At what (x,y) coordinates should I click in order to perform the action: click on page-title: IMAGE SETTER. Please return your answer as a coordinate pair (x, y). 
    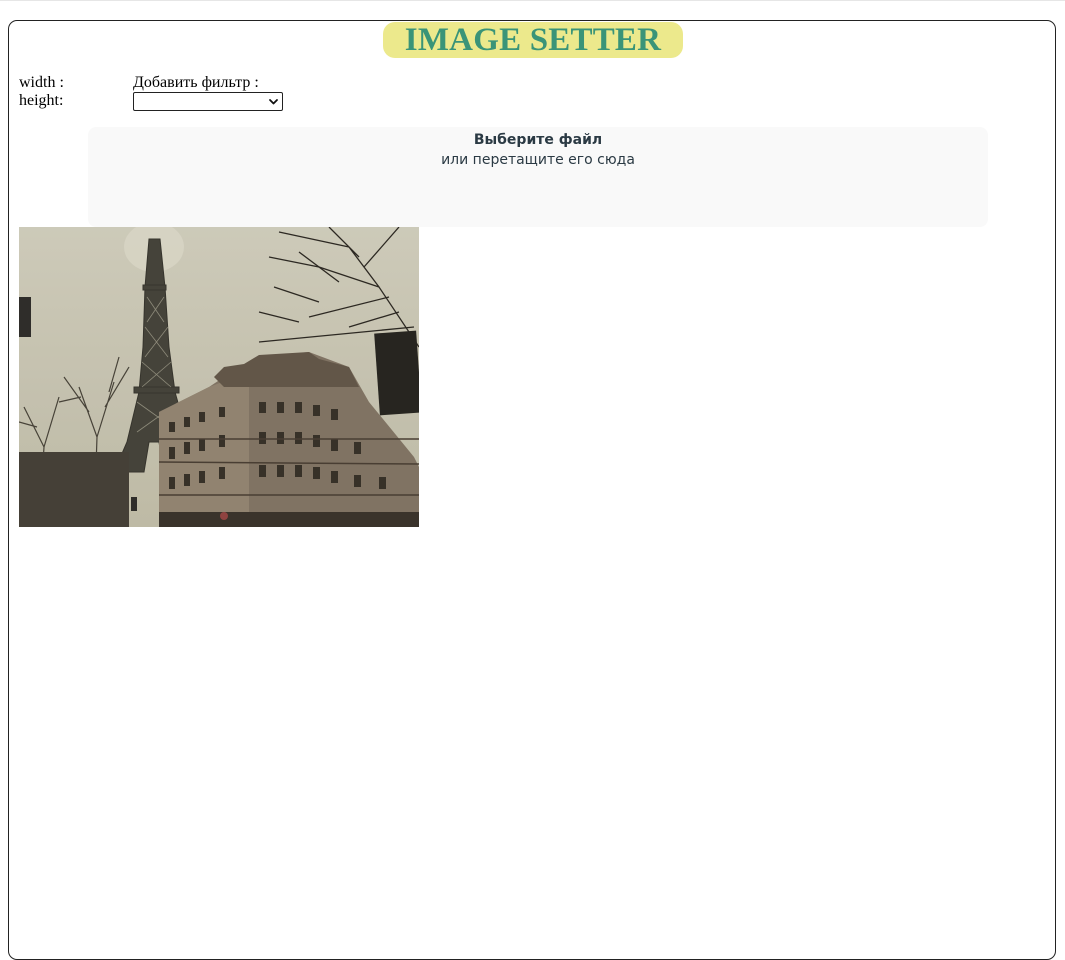
    Looking at the image, I should click on (533, 40).